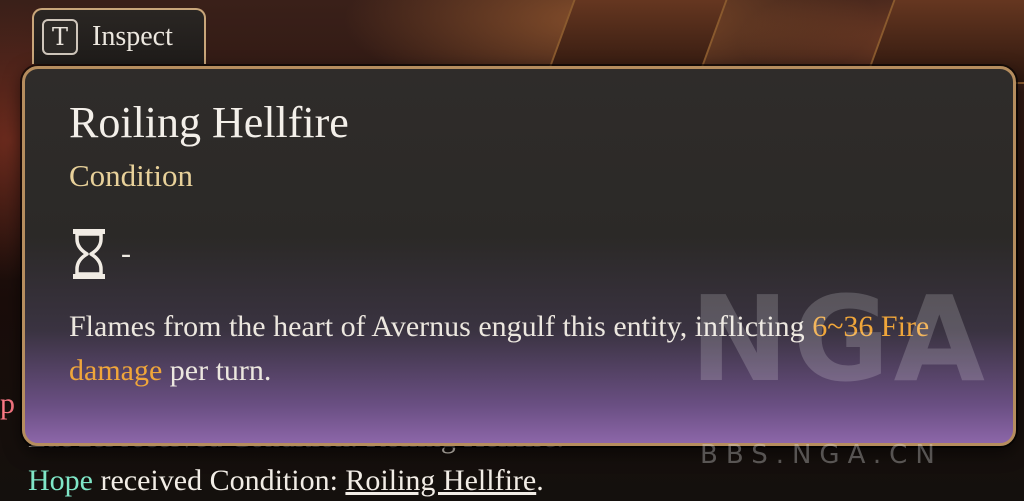 Image resolution: width=1024 pixels, height=501 pixels. I want to click on condition-link: Roiling Hellfire, so click(440, 480).